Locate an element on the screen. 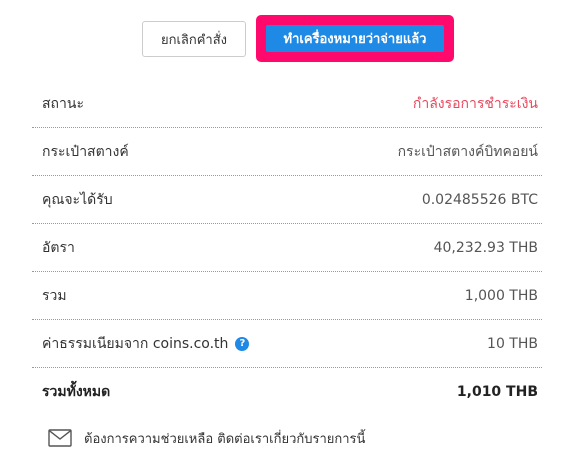 The width and height of the screenshot is (584, 476). wallet-row: กระเป๋าสตางค์ กระเป๋าสตางค์บิทคอยน์ is located at coordinates (287, 152).